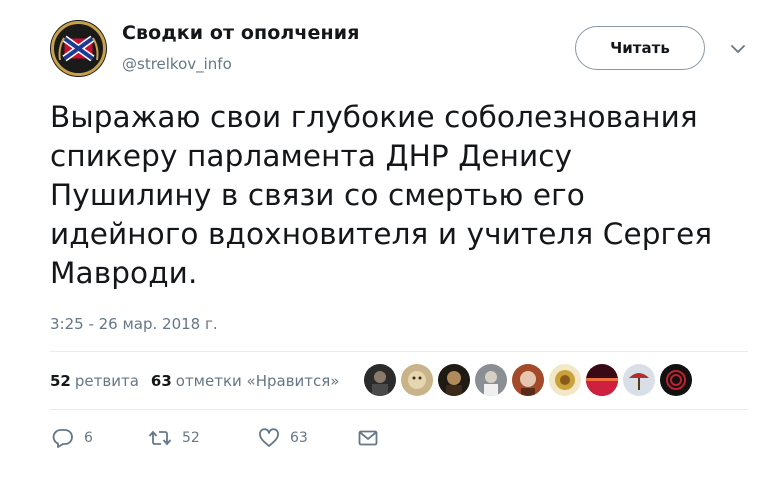  I want to click on tweet-timestamp: 3:25 - 26 мар. 2018 г., so click(134, 324).